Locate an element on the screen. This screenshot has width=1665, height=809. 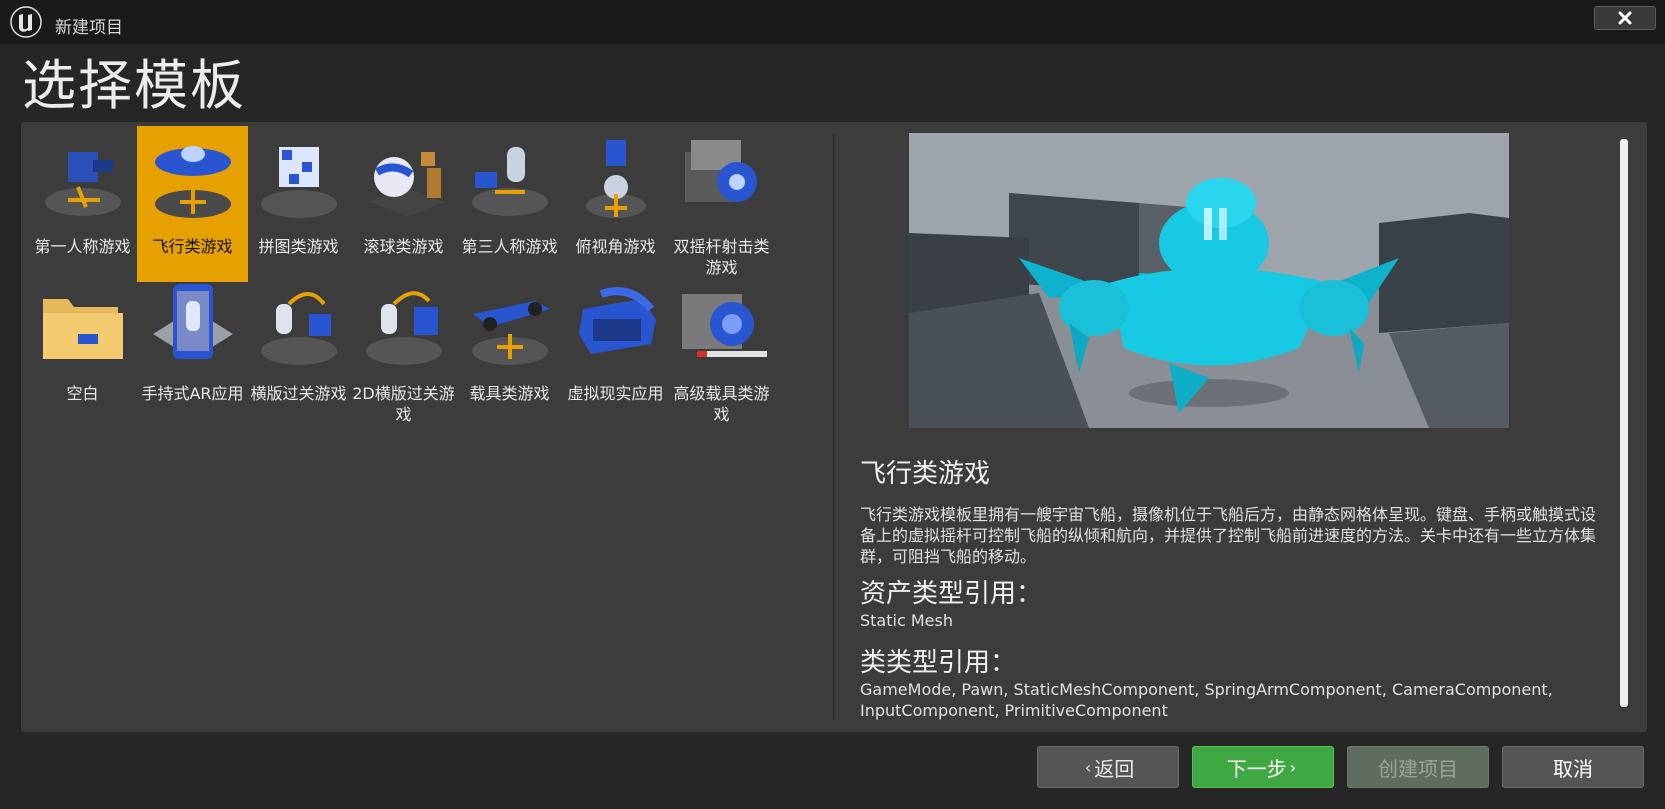
template-tile: 空白 is located at coordinates (82, 351).